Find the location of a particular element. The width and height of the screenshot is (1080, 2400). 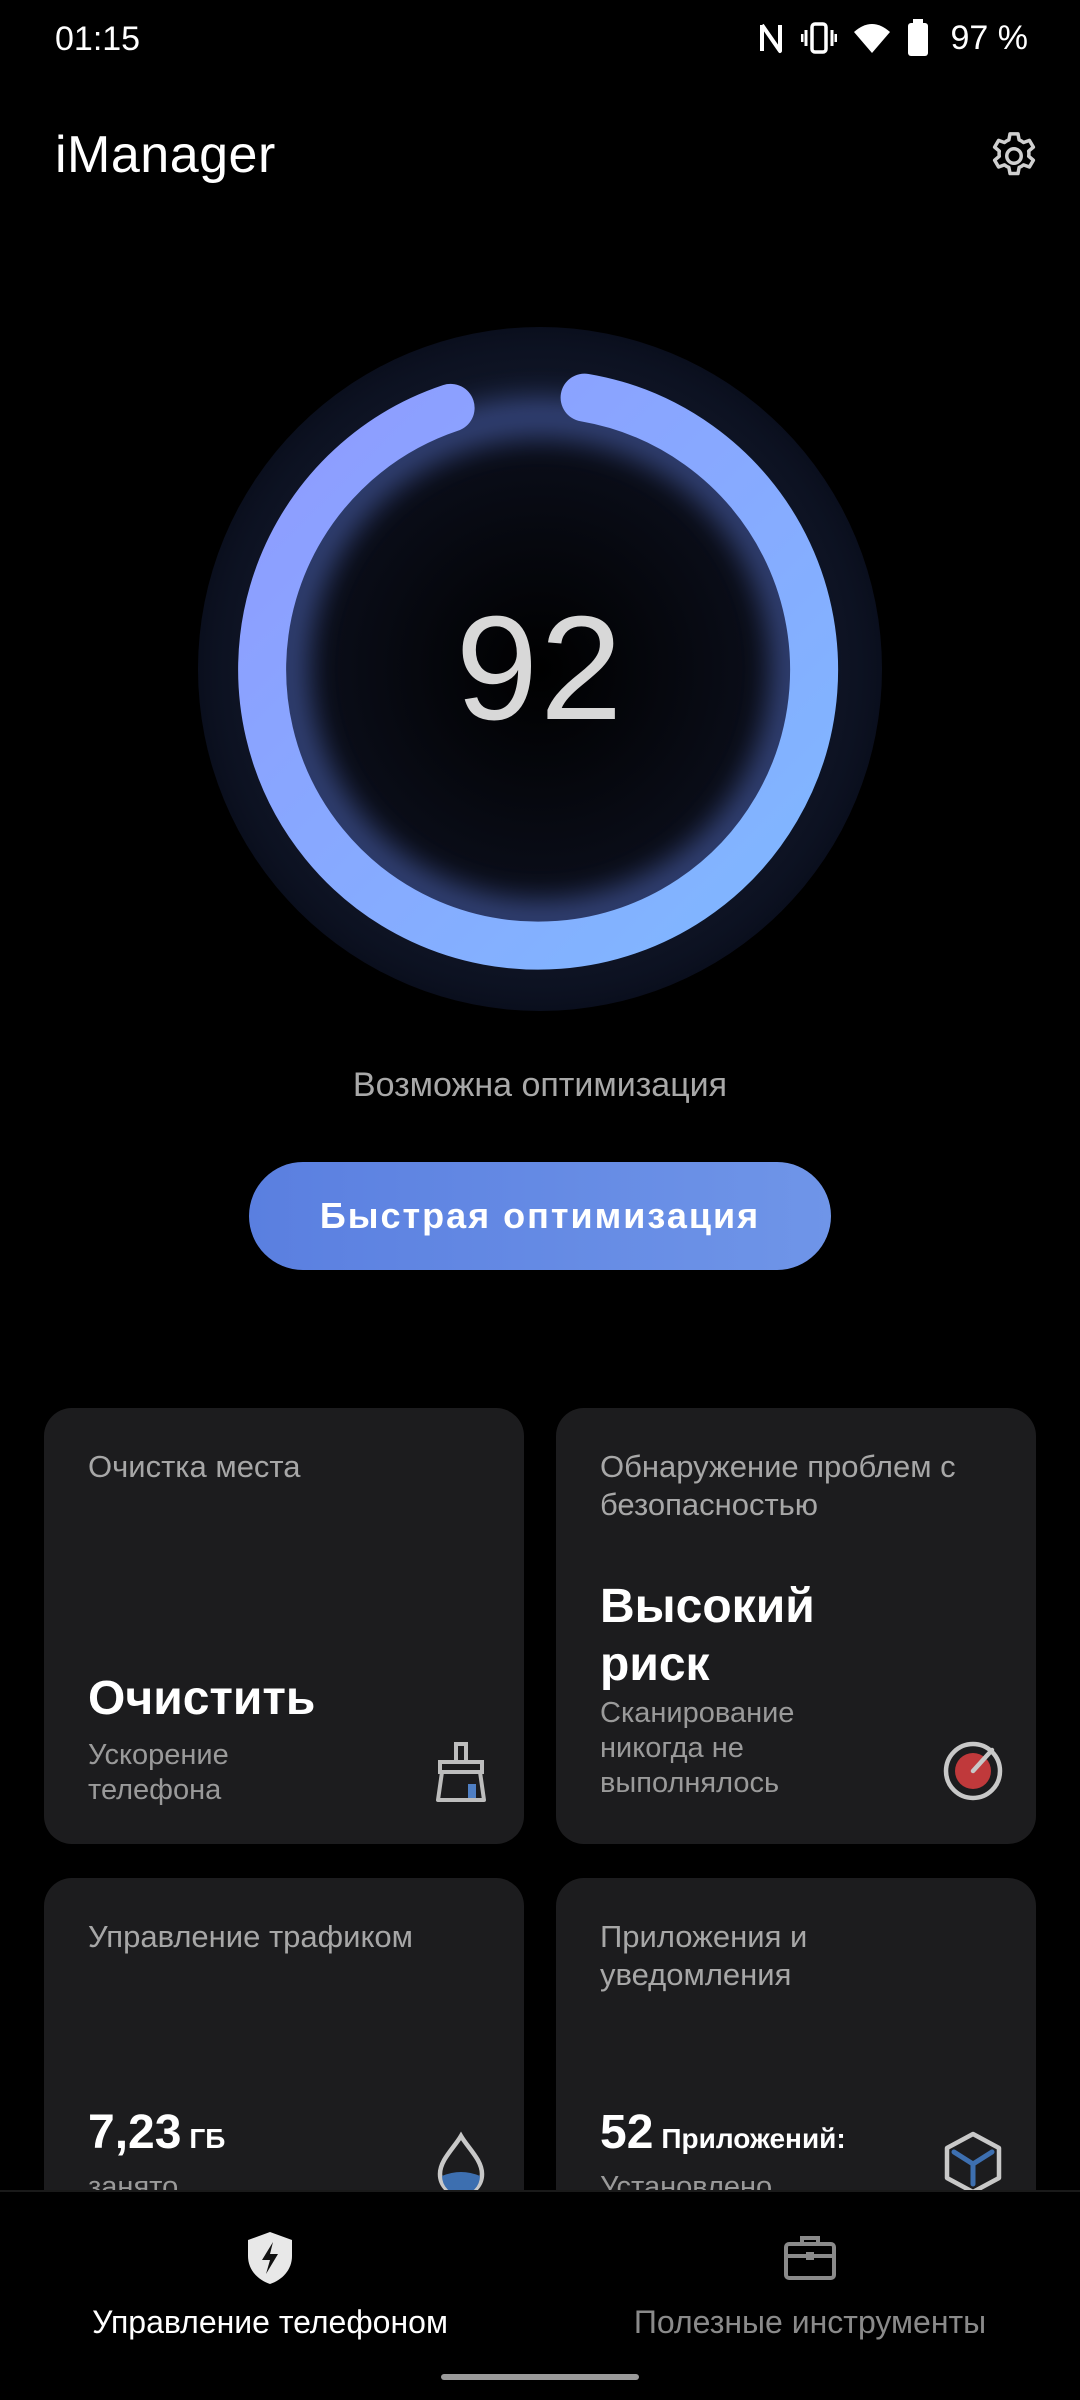

traffic-card-value: 7,23 ГБ is located at coordinates (156, 2136).